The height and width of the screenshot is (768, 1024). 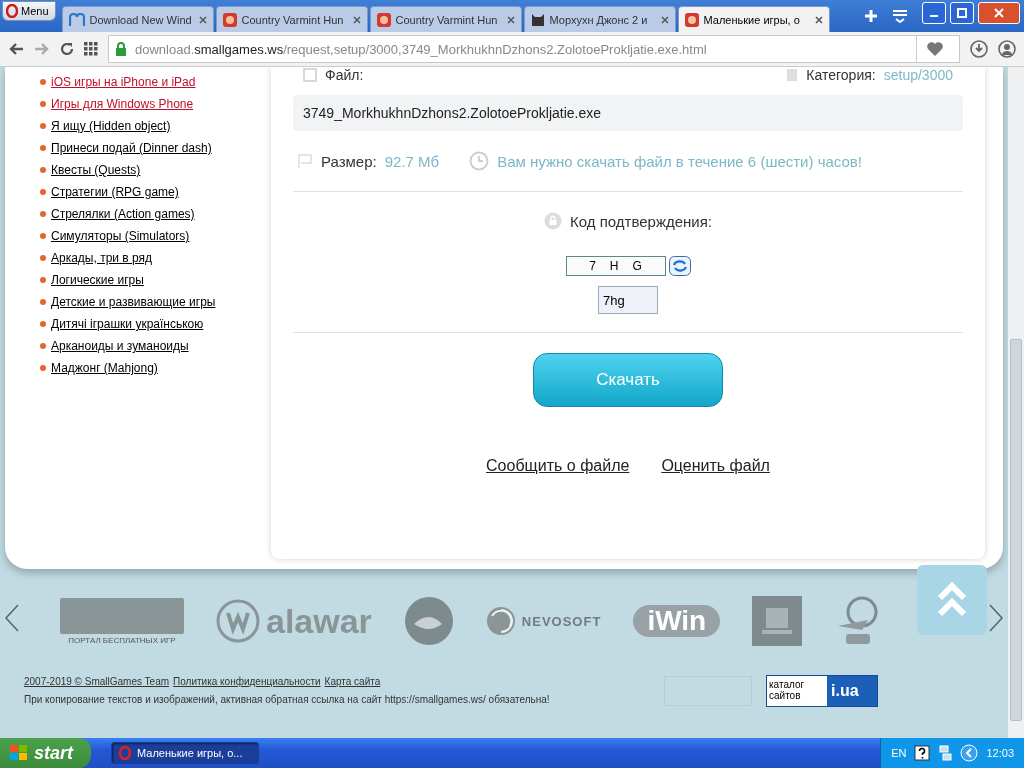 I want to click on reload-icon, so click(x=67, y=49).